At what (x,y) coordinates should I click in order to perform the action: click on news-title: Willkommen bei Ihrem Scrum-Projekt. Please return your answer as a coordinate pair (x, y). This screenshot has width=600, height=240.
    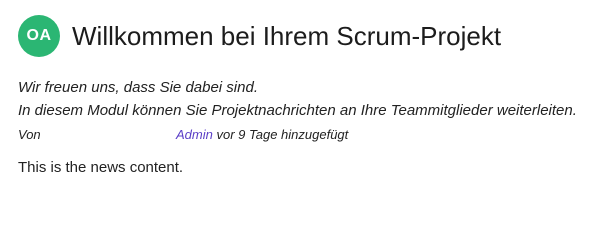
    Looking at the image, I should click on (287, 36).